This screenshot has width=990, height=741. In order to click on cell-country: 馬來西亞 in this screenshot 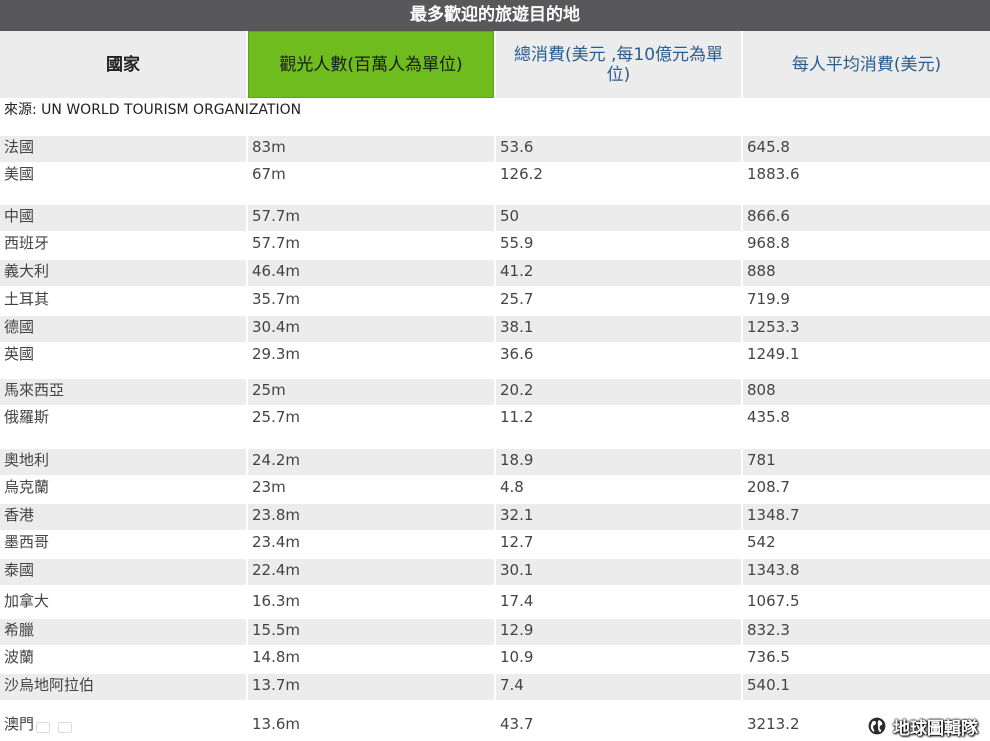, I will do `click(123, 392)`.